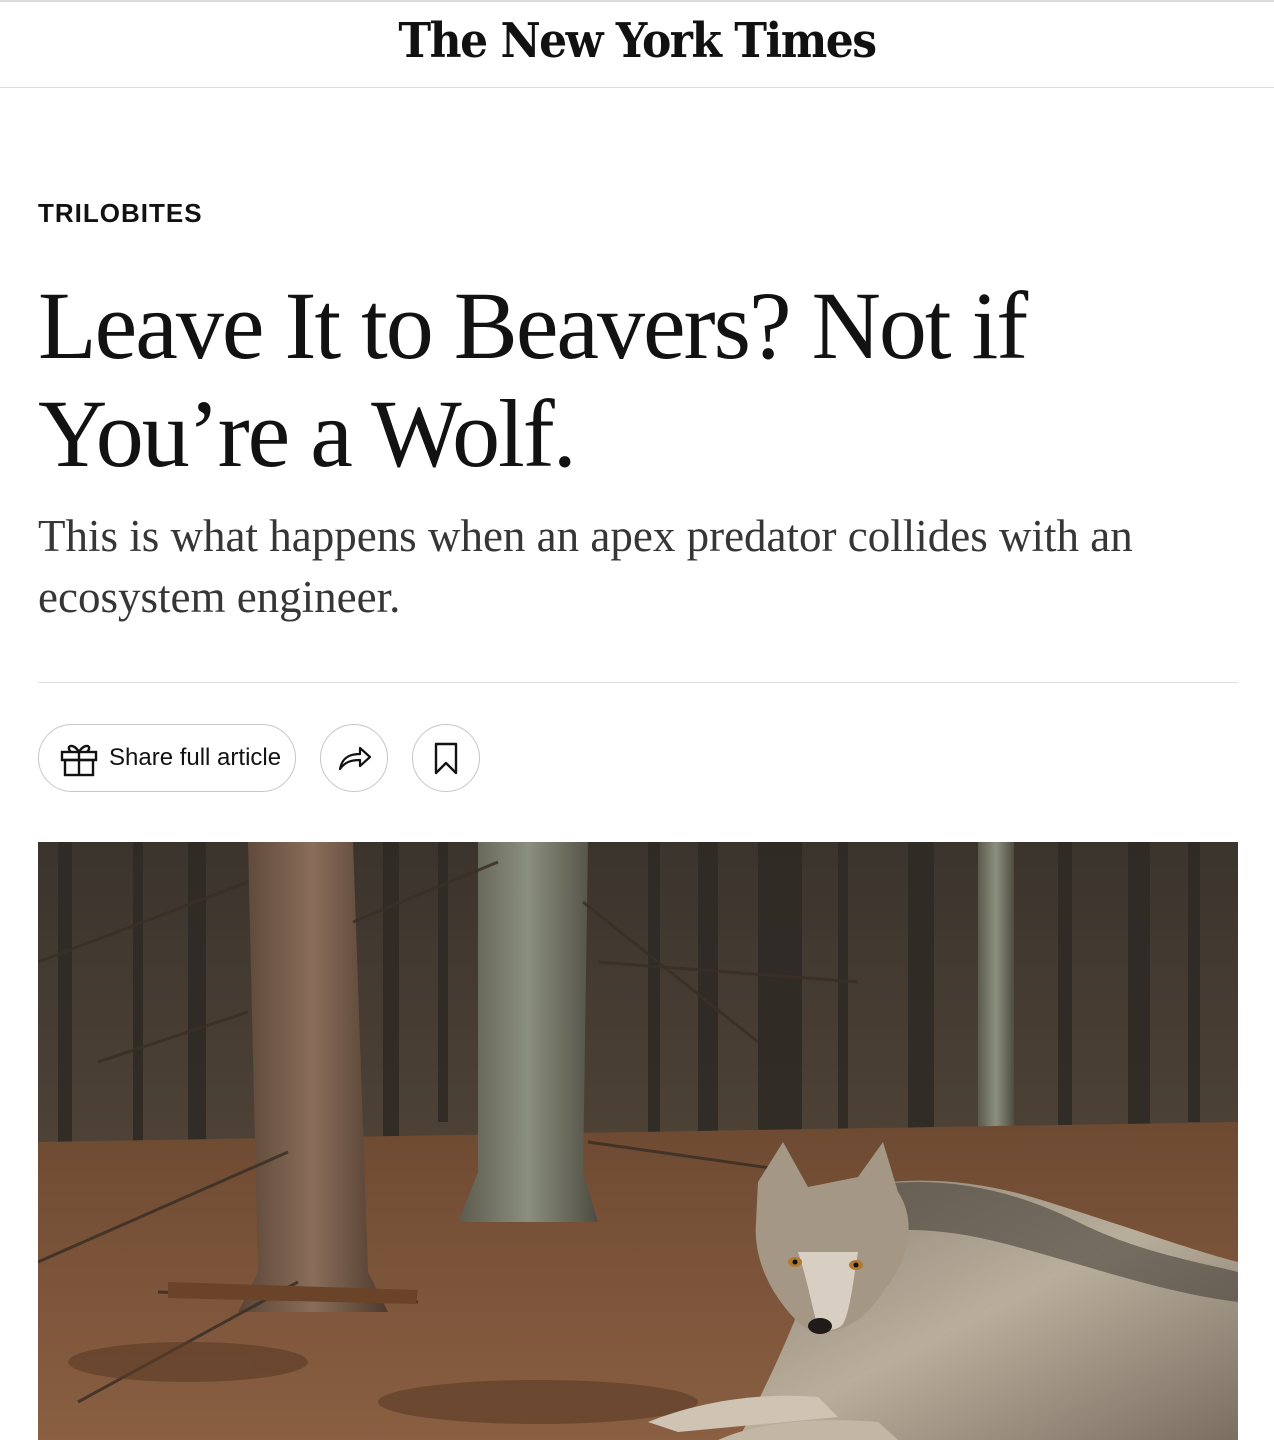 This screenshot has height=1440, width=1274. I want to click on share-full-article-label: Share full article, so click(195, 757).